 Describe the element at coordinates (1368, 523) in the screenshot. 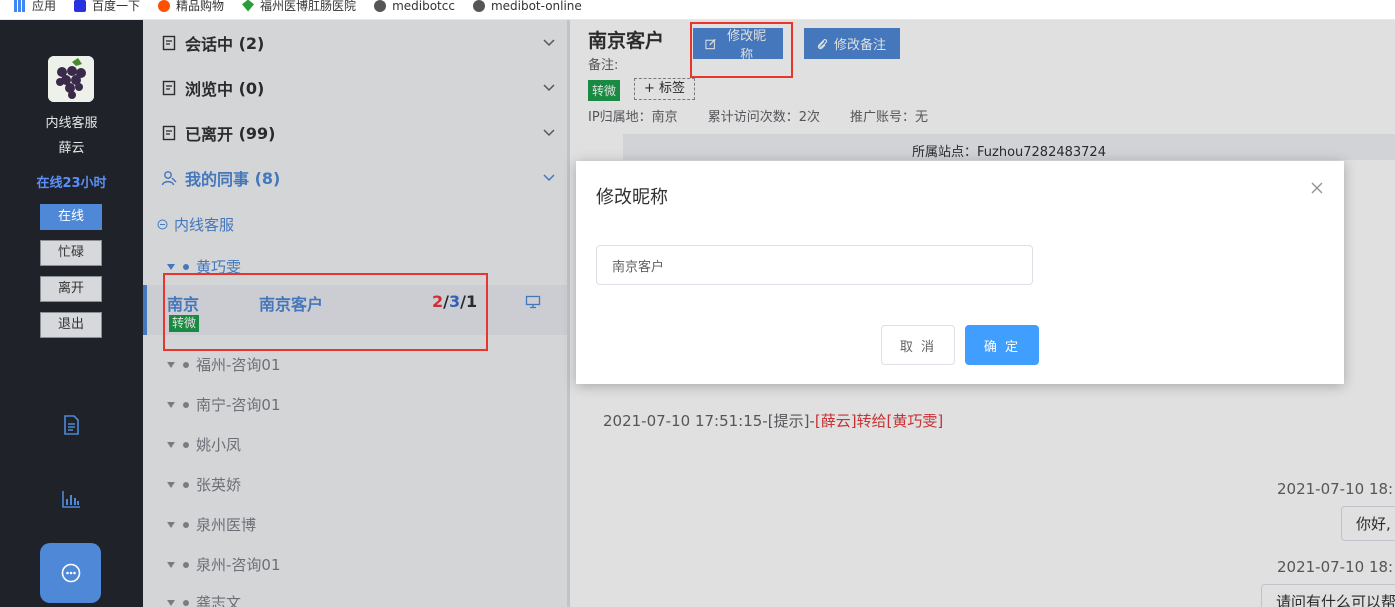

I see `message-bubble: 你好,` at that location.